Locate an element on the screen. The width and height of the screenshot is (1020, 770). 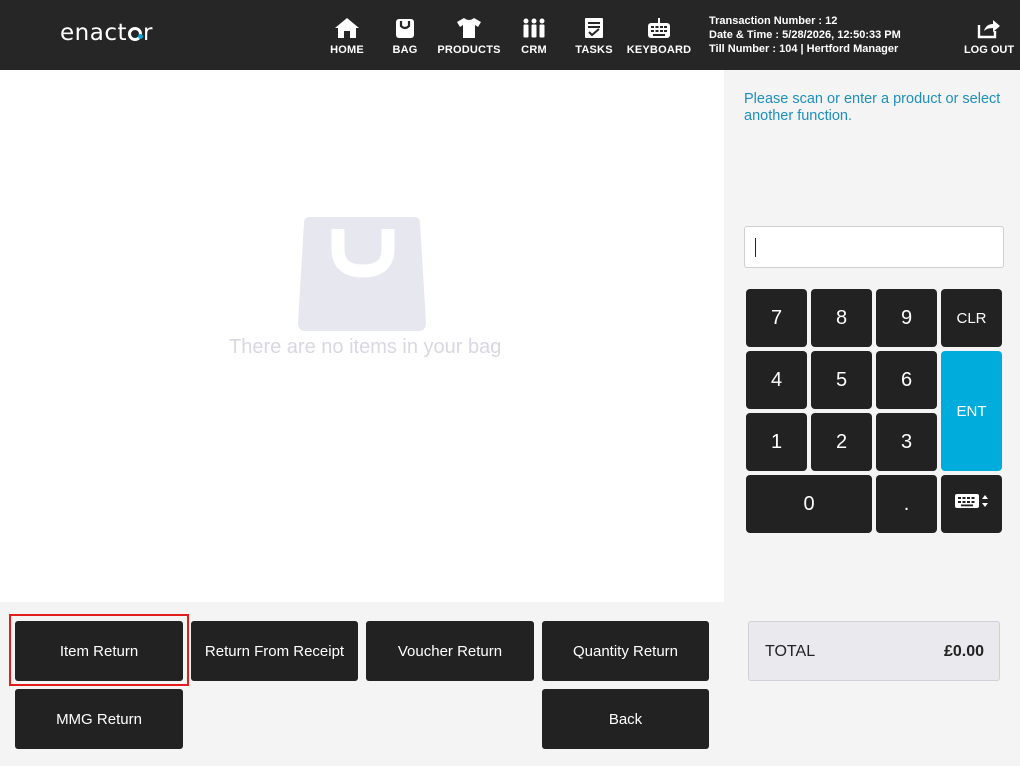
transaction-datetime: Date & Time : 5/28/2026, 12:50:33 PM is located at coordinates (805, 35).